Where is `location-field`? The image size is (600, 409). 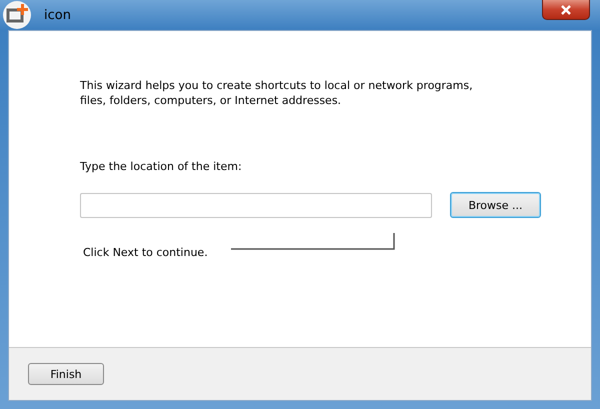
location-field is located at coordinates (256, 205).